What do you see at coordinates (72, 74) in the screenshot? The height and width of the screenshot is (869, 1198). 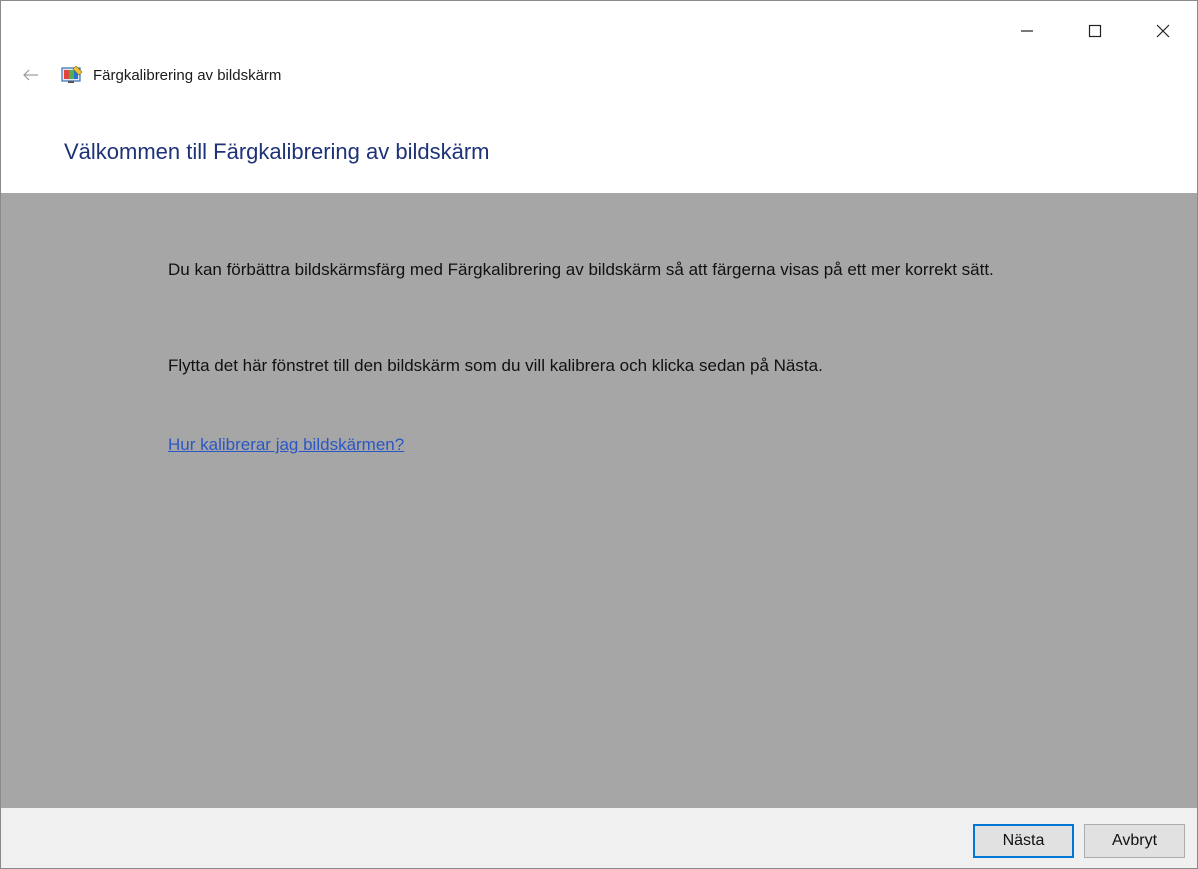 I see `color-calibration-icon` at bounding box center [72, 74].